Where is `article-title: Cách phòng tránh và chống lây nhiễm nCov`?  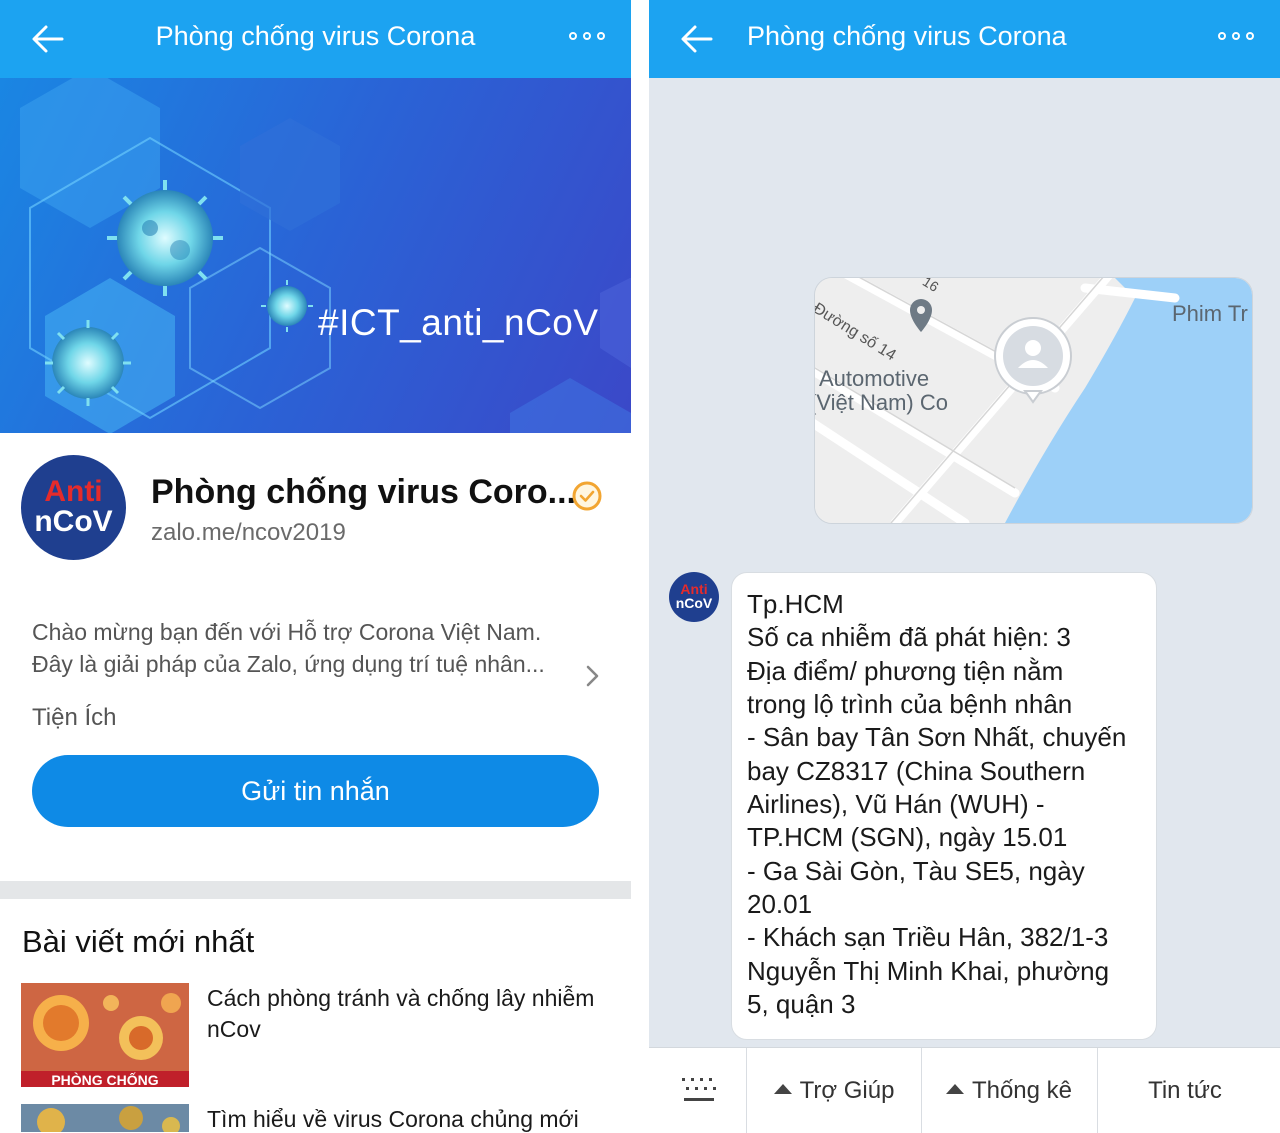 article-title: Cách phòng tránh và chống lây nhiễm nCov is located at coordinates (407, 1014).